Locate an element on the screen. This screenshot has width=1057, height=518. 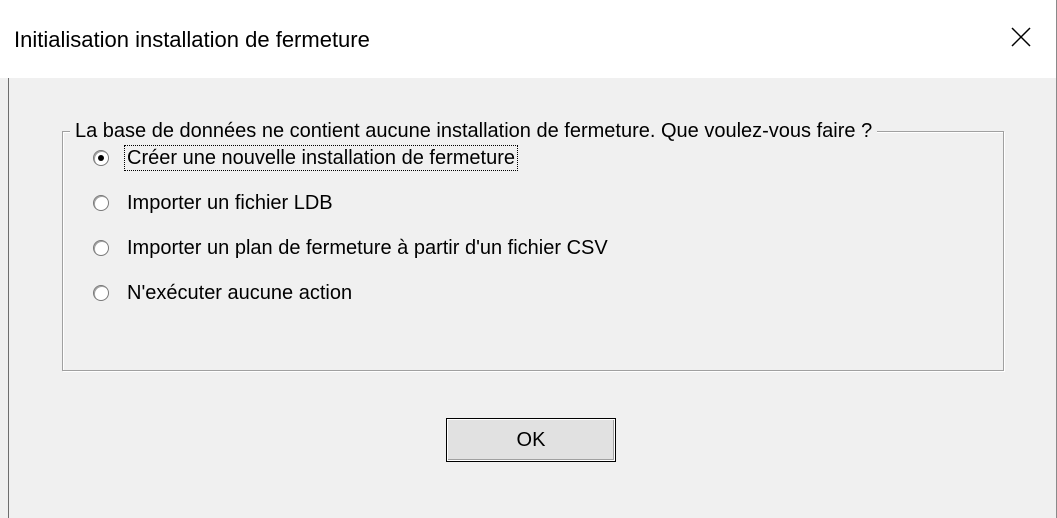
close-button is located at coordinates (1021, 37).